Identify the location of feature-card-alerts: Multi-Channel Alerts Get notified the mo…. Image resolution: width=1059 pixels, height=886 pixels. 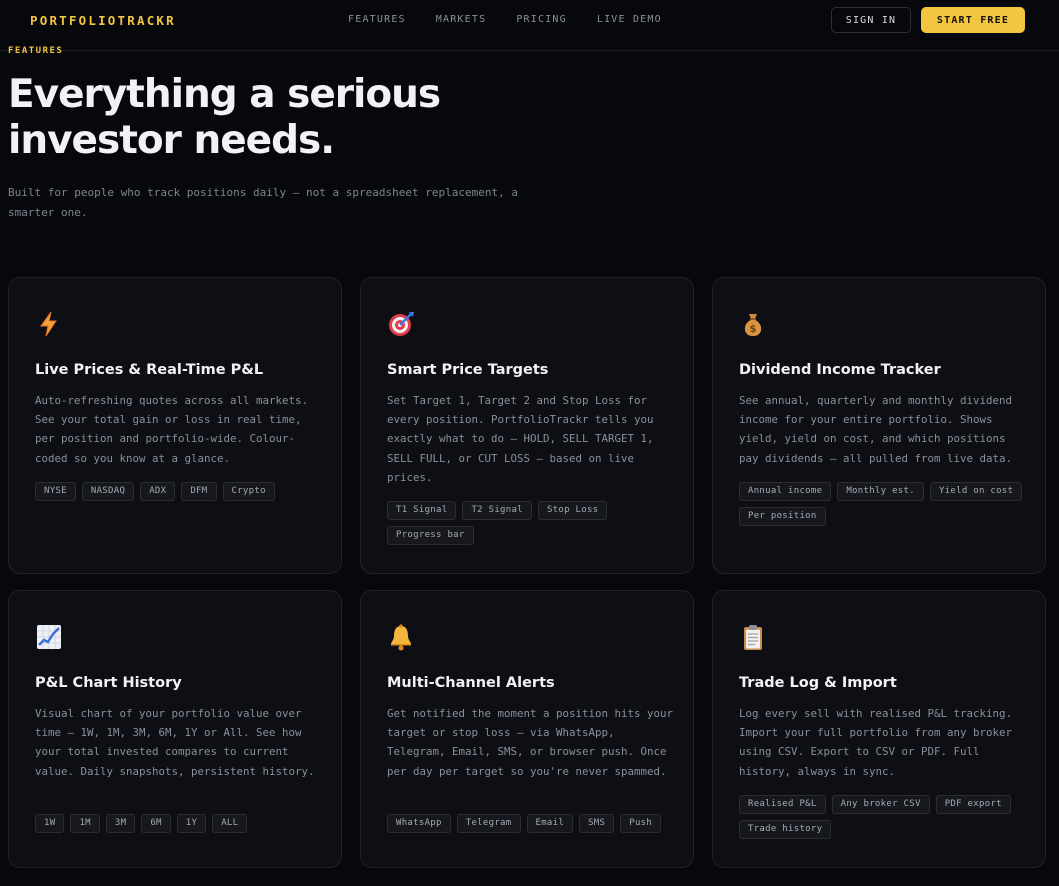
(527, 729).